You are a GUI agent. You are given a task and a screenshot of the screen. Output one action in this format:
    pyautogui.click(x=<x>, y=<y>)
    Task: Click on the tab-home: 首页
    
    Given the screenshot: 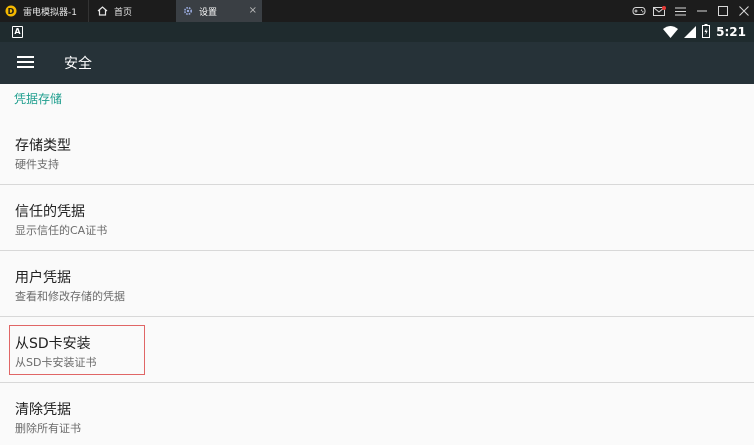 What is the action you would take?
    pyautogui.click(x=131, y=11)
    